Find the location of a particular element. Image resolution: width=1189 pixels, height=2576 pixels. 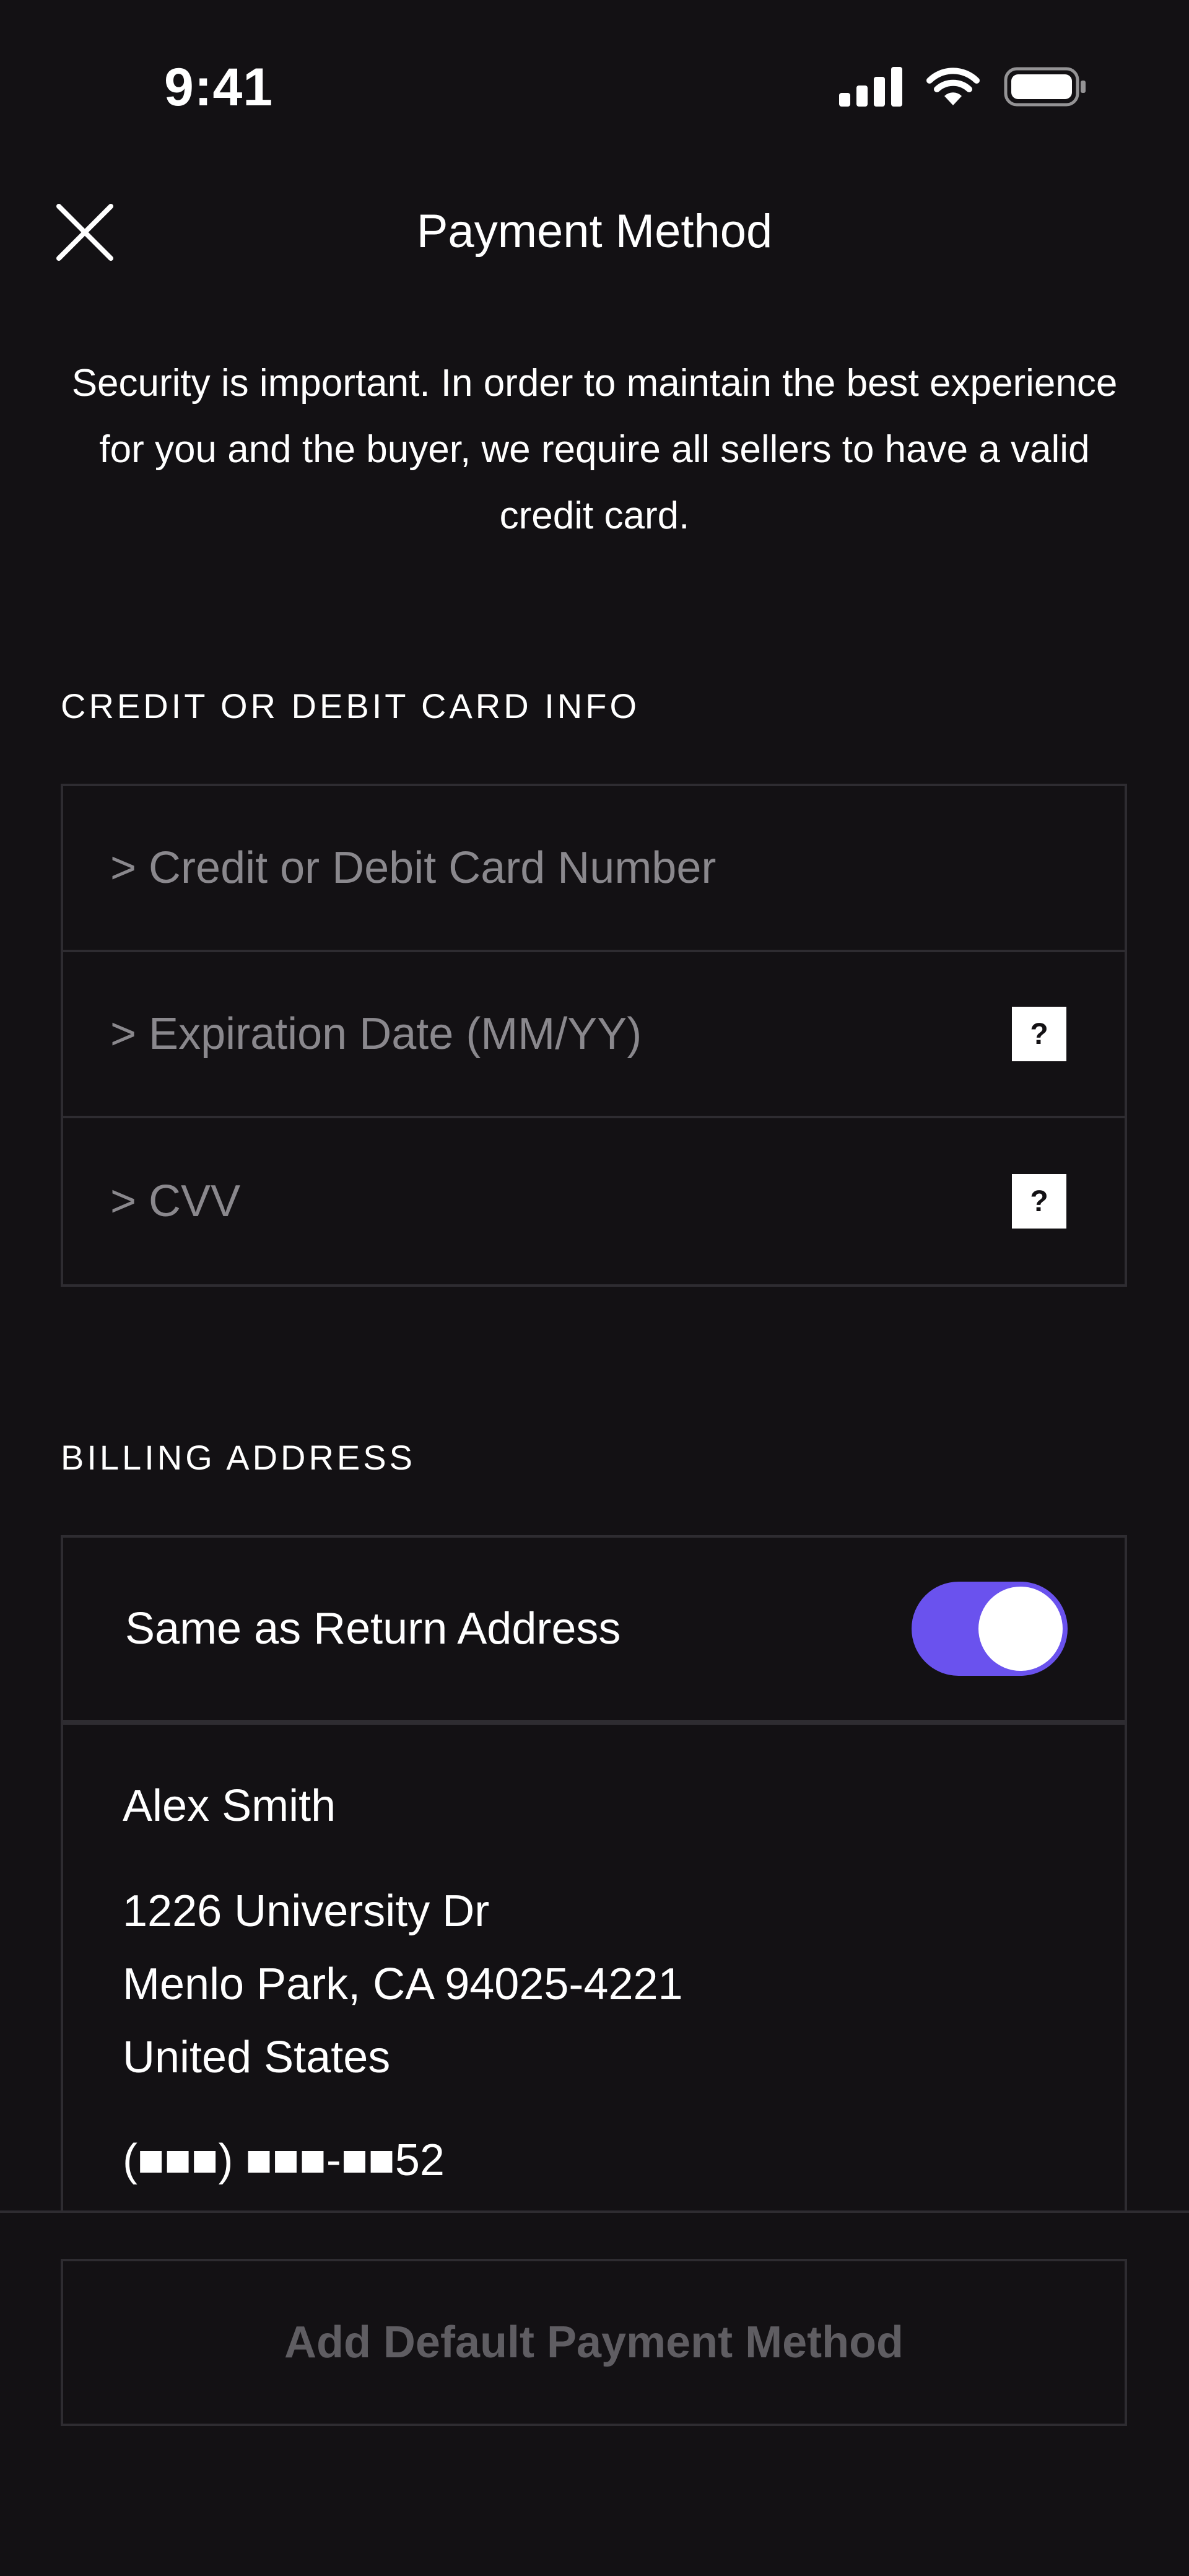

header: Payment Method is located at coordinates (594, 232).